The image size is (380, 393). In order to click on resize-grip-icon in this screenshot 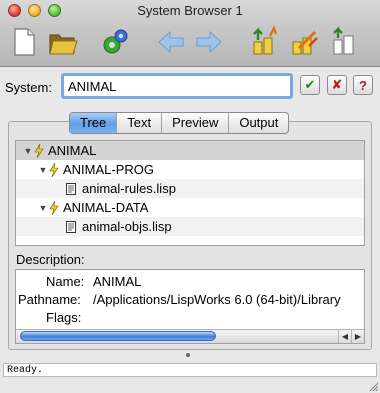, I will do `click(373, 386)`.